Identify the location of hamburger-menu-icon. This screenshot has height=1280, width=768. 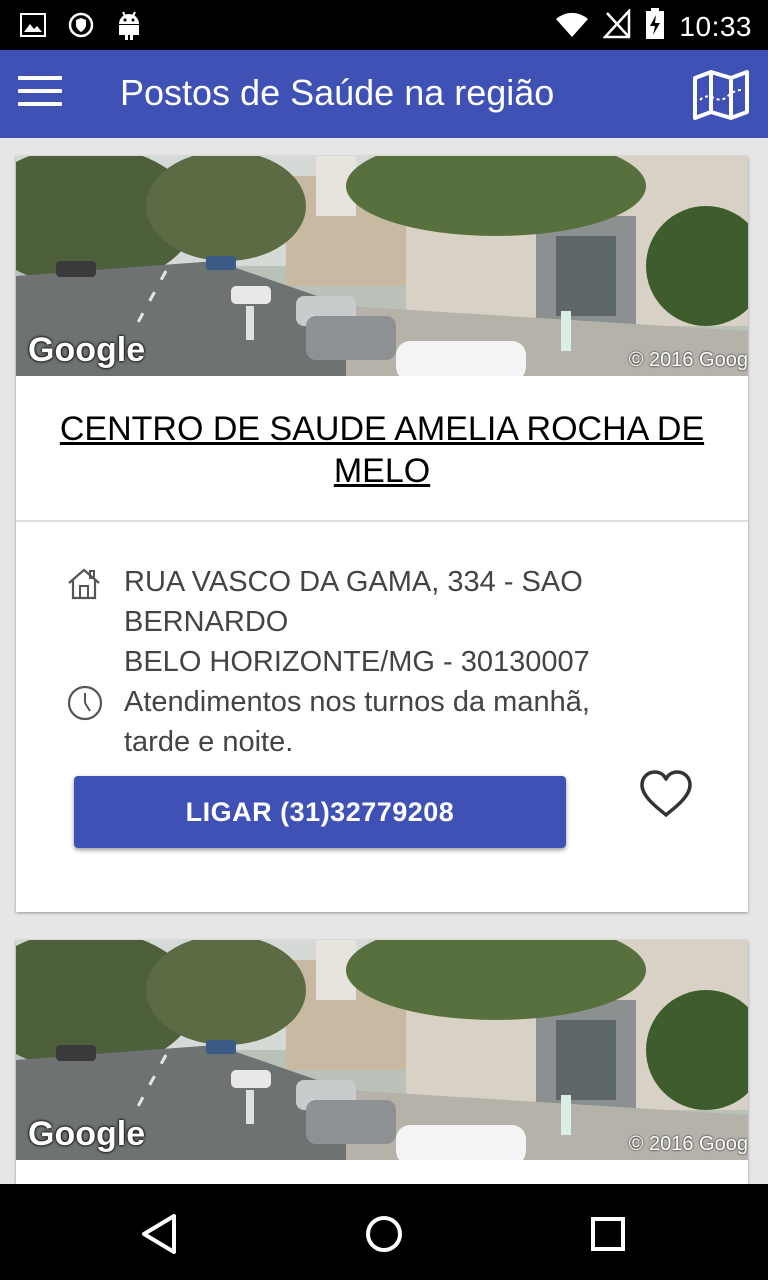
(40, 94).